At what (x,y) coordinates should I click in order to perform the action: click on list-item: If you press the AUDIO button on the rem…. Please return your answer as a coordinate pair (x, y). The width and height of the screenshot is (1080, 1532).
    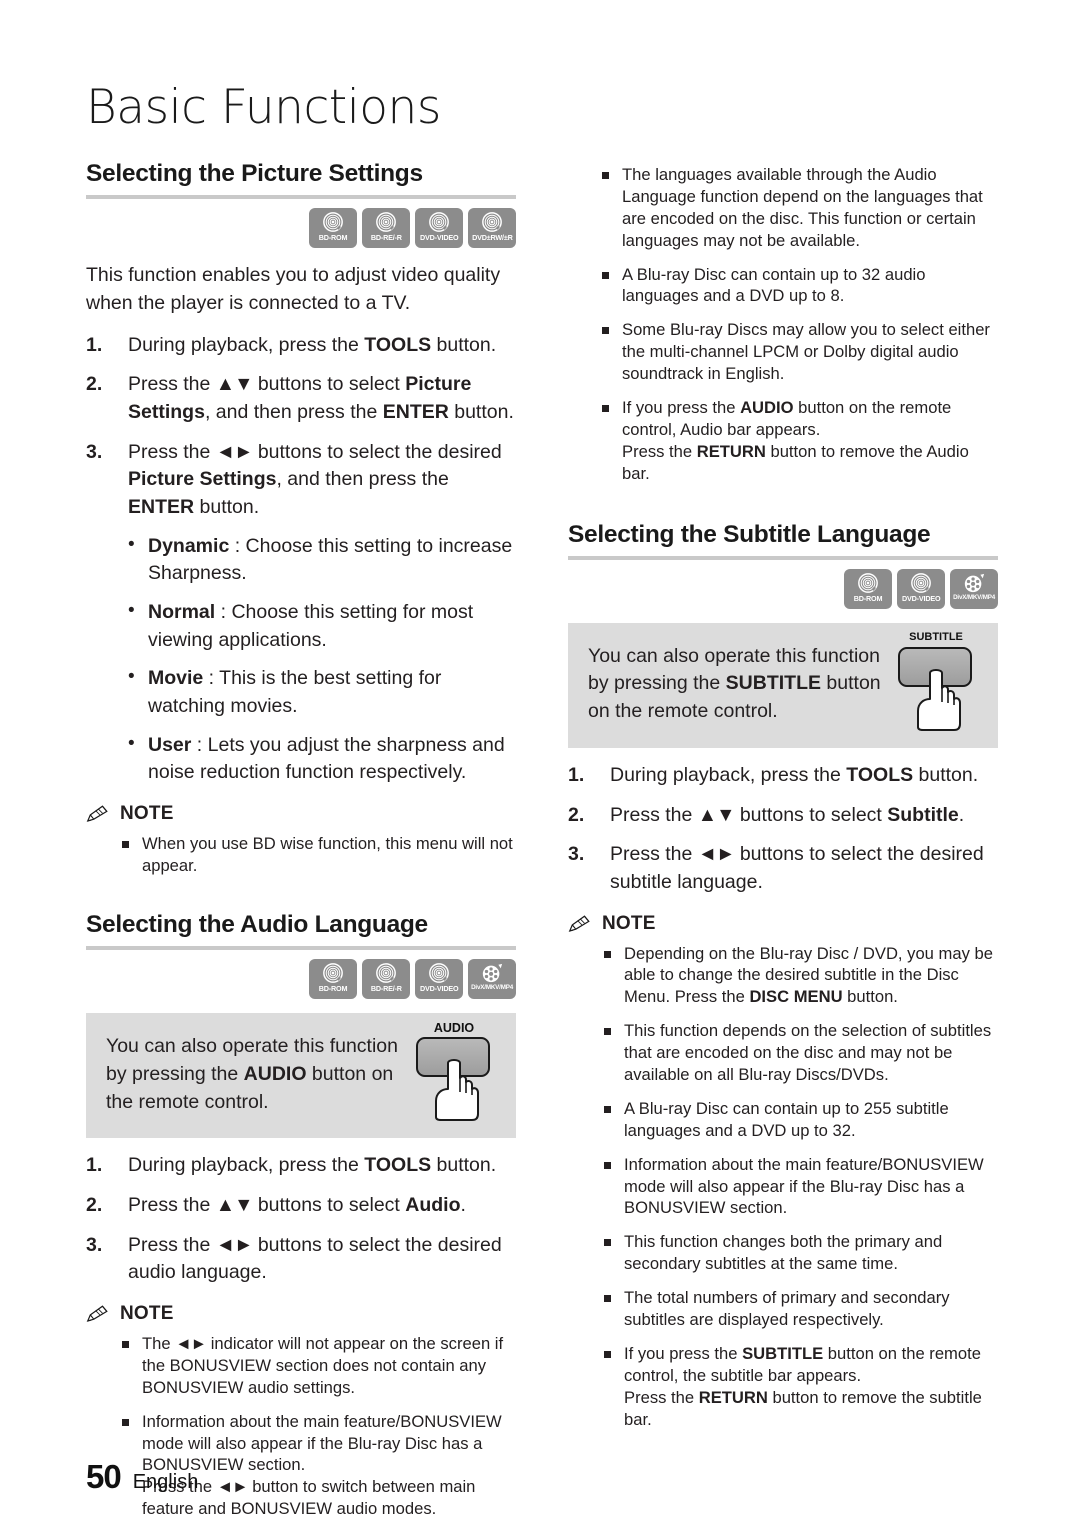
    Looking at the image, I should click on (799, 441).